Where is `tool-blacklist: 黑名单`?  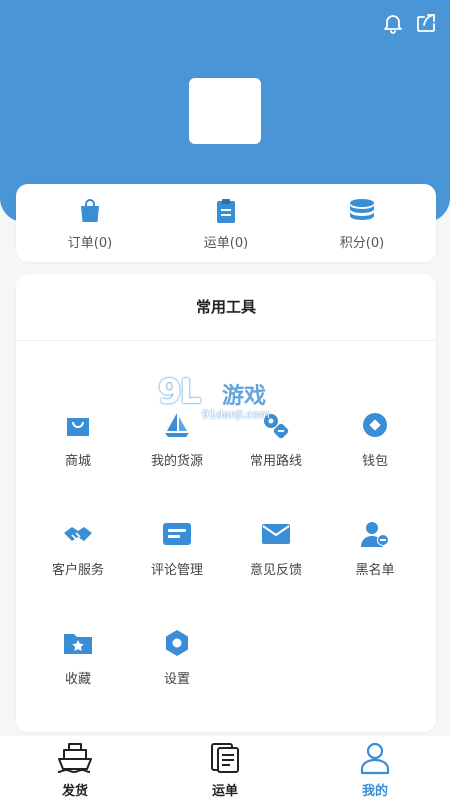 tool-blacklist: 黑名单 is located at coordinates (375, 547).